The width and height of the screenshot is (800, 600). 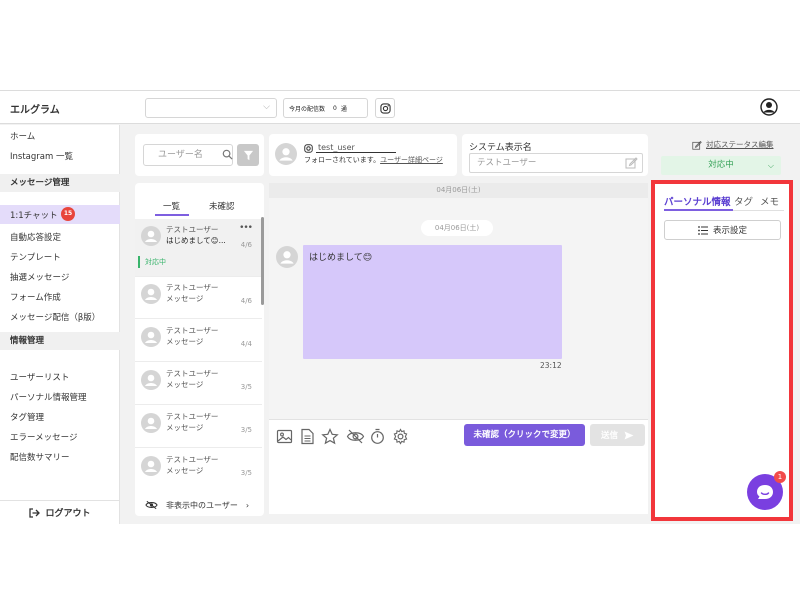 What do you see at coordinates (22, 136) in the screenshot?
I see `sidebar-item-home: ホーム` at bounding box center [22, 136].